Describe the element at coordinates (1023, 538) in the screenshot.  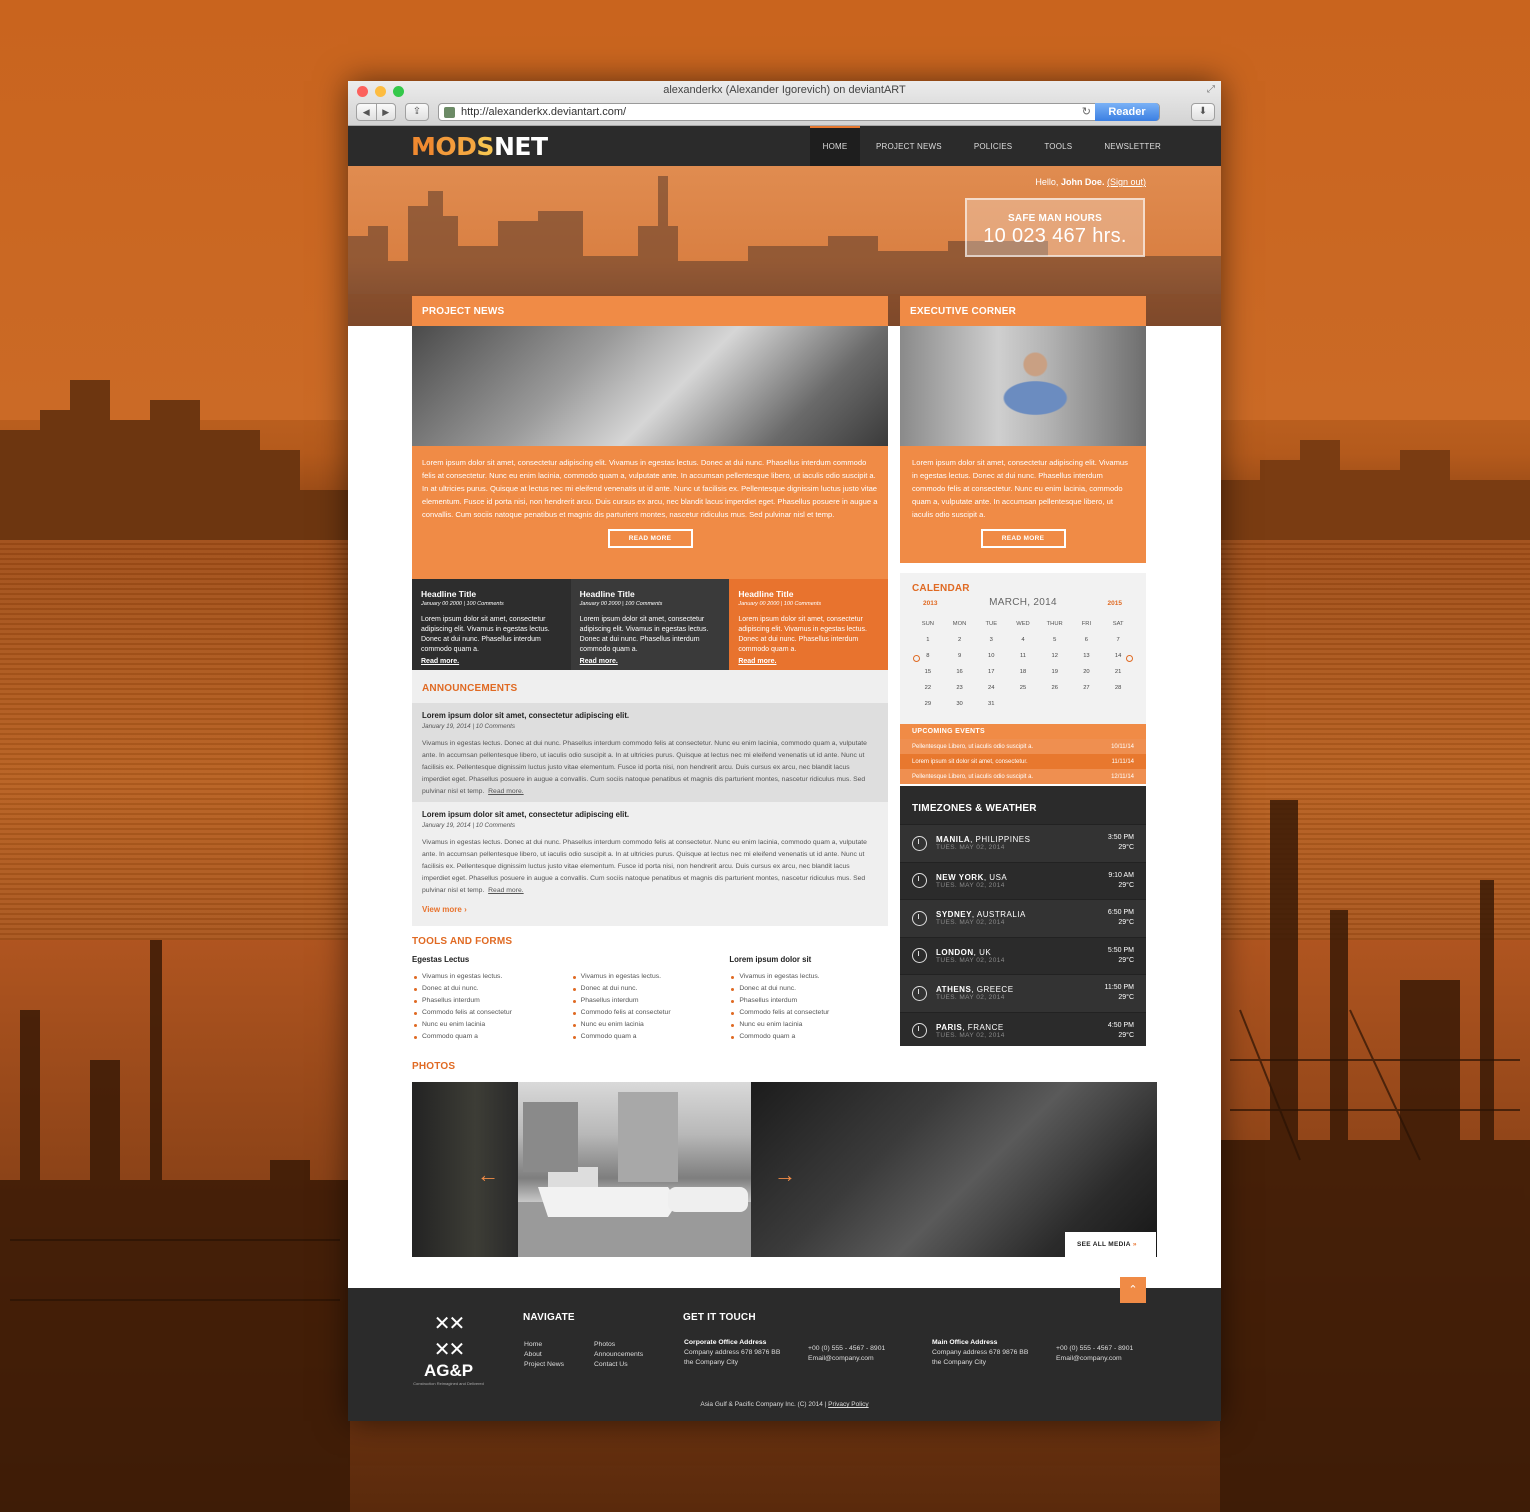
I see `executive-read-more-button: READ MORE` at that location.